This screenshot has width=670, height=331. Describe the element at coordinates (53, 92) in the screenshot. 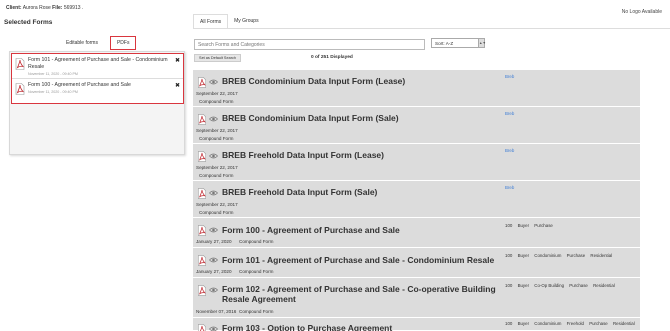

I see `selected-form-date: November 11, 2020 - 09:40 PM` at that location.